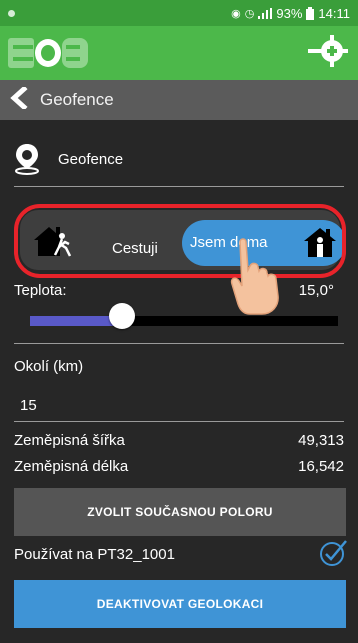  I want to click on temperature-value: 15,0°, so click(316, 290).